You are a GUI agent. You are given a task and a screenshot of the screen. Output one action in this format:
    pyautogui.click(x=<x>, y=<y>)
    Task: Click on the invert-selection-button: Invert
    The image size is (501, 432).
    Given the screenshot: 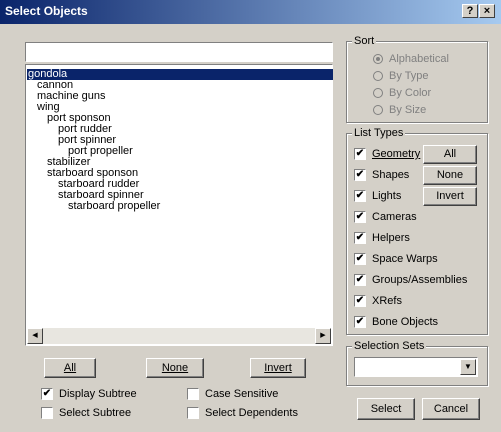 What is the action you would take?
    pyautogui.click(x=278, y=368)
    